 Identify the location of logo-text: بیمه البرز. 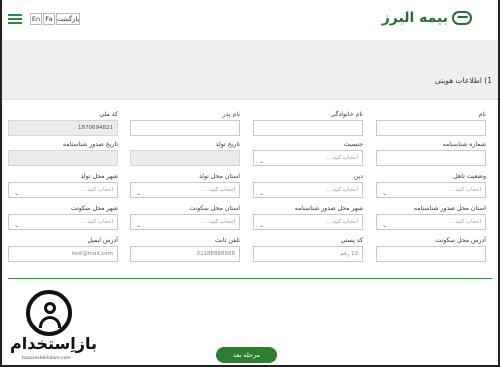
(414, 18).